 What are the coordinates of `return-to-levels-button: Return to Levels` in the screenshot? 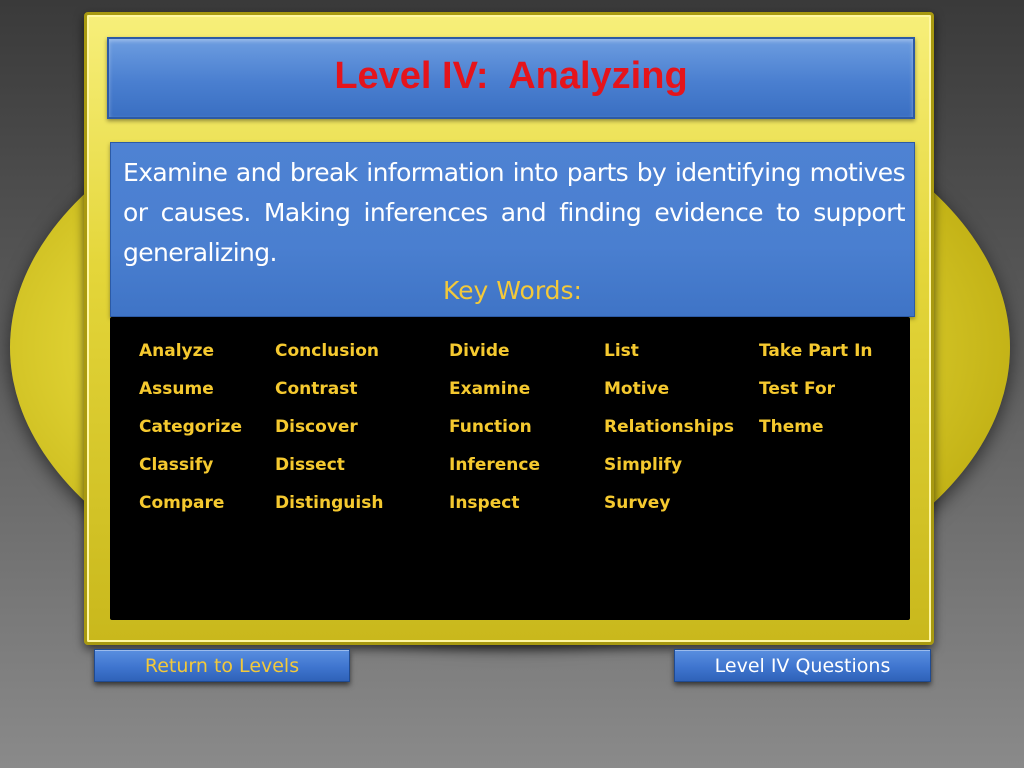 It's located at (222, 665).